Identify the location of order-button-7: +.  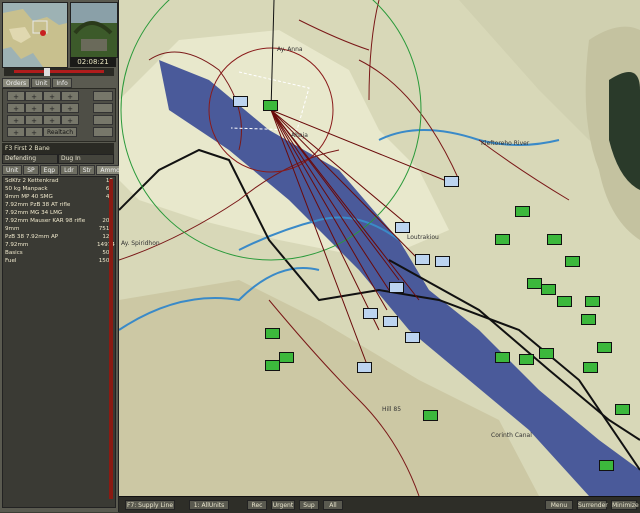
(34, 108).